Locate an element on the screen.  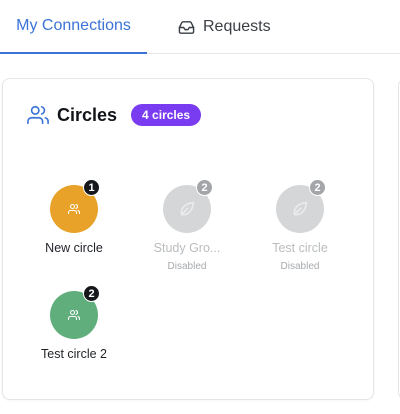
circle-item-test-circle: 2 Test circle Disabled is located at coordinates (300, 225).